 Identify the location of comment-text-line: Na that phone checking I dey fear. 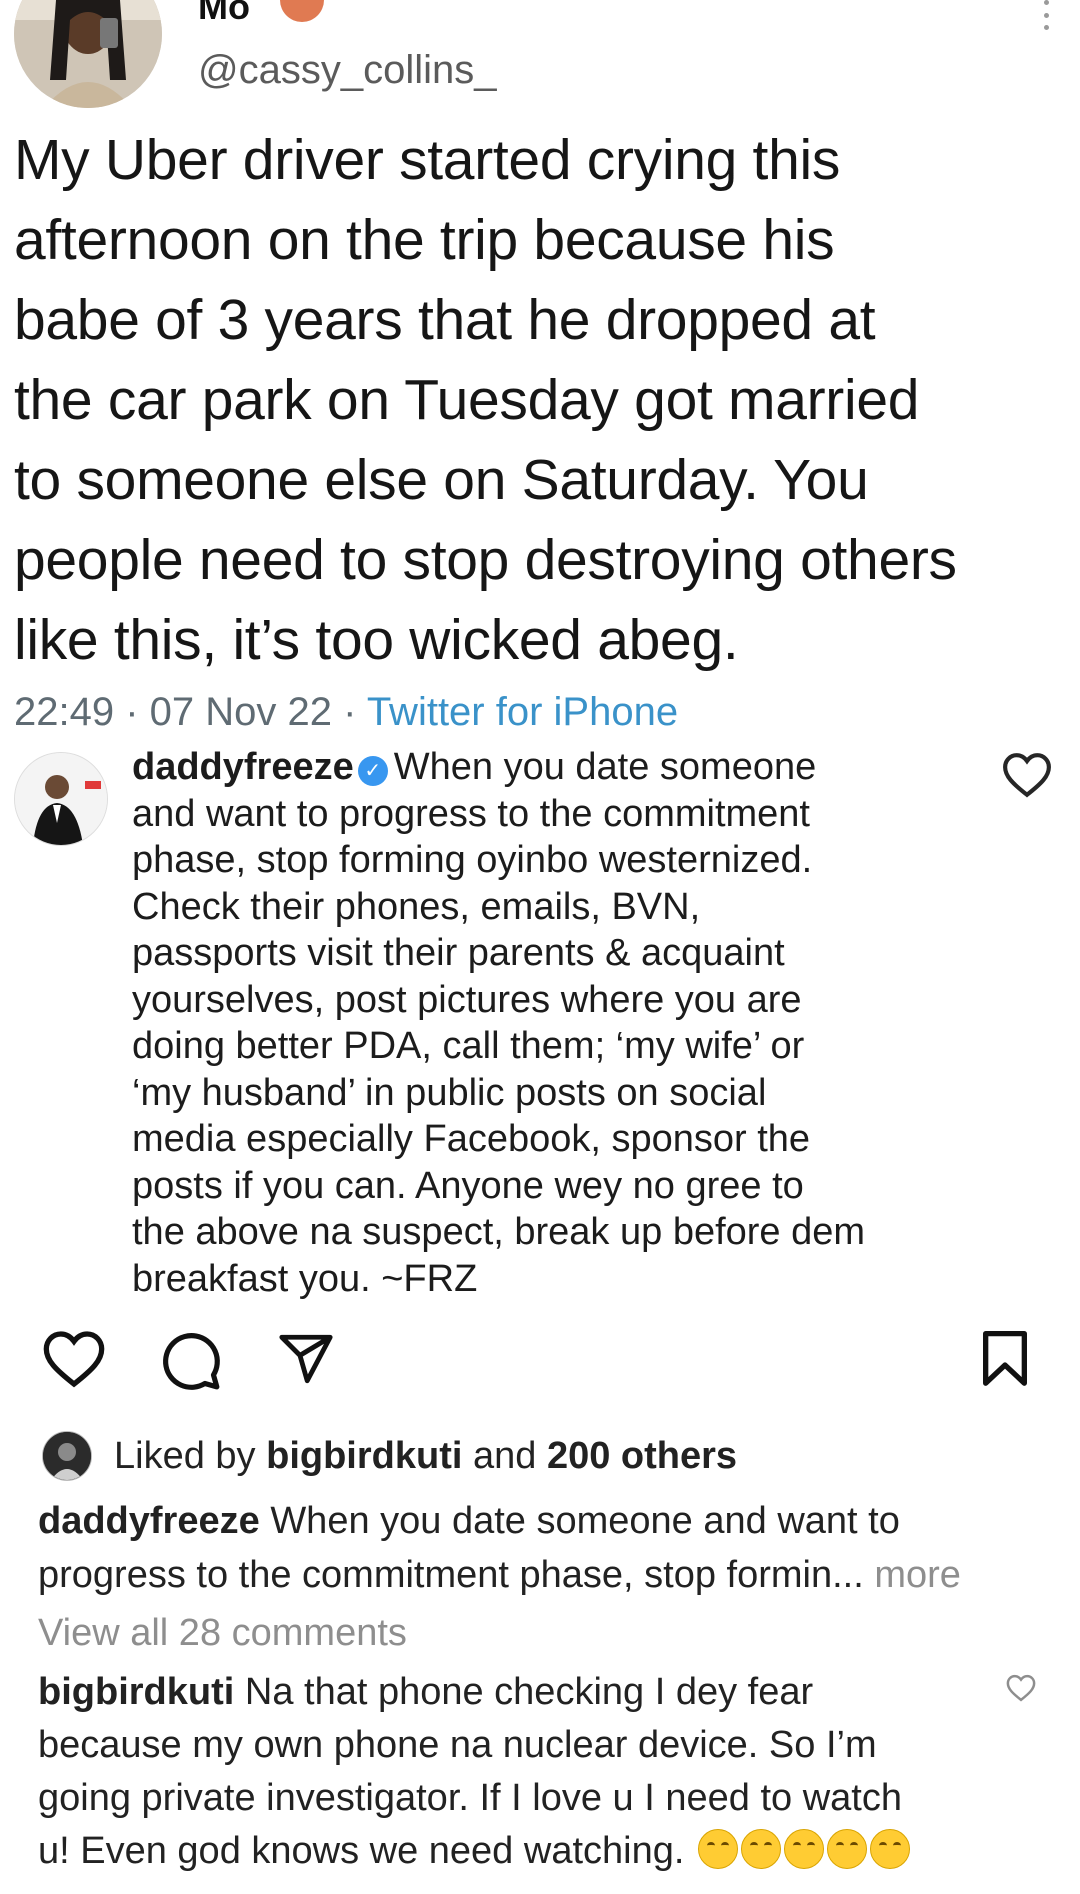
(529, 1692).